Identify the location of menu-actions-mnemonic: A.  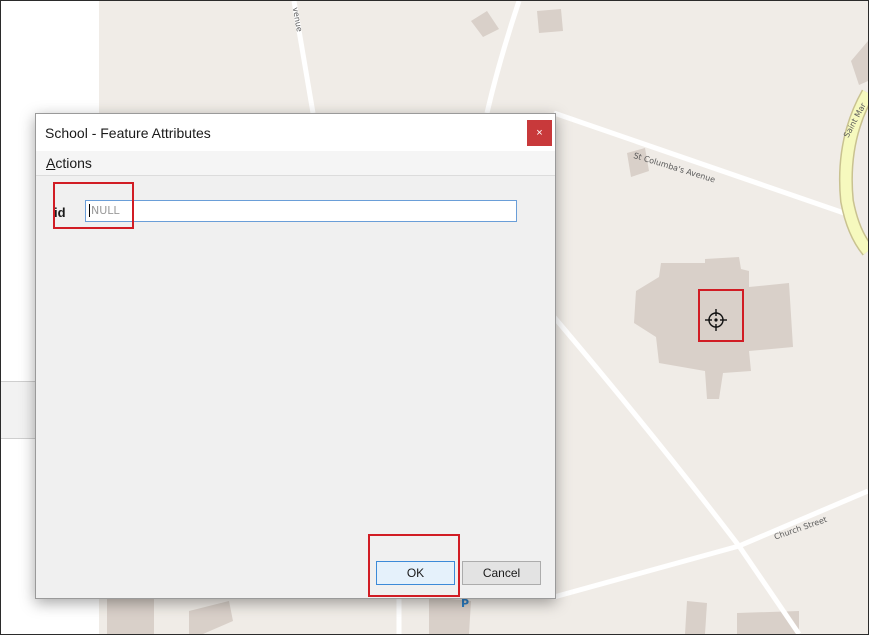
(51, 163).